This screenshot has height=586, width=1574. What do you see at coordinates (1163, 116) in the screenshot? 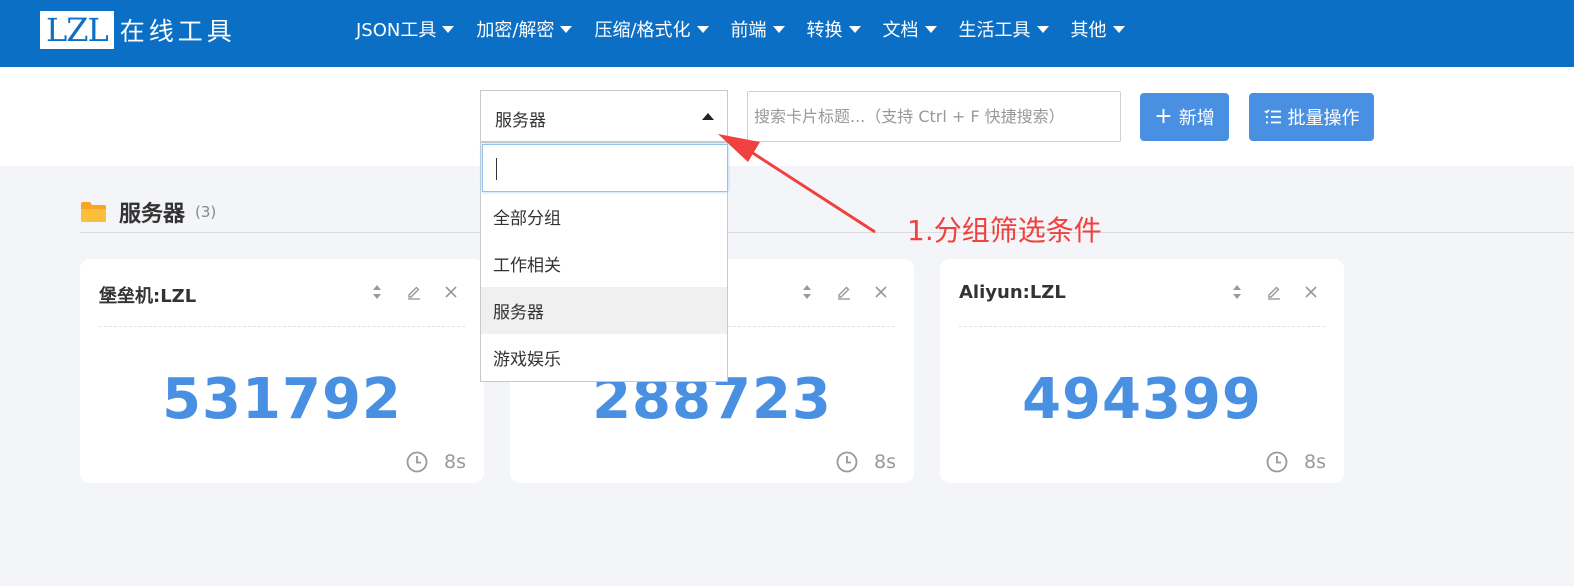
I see `plus-icon: +` at bounding box center [1163, 116].